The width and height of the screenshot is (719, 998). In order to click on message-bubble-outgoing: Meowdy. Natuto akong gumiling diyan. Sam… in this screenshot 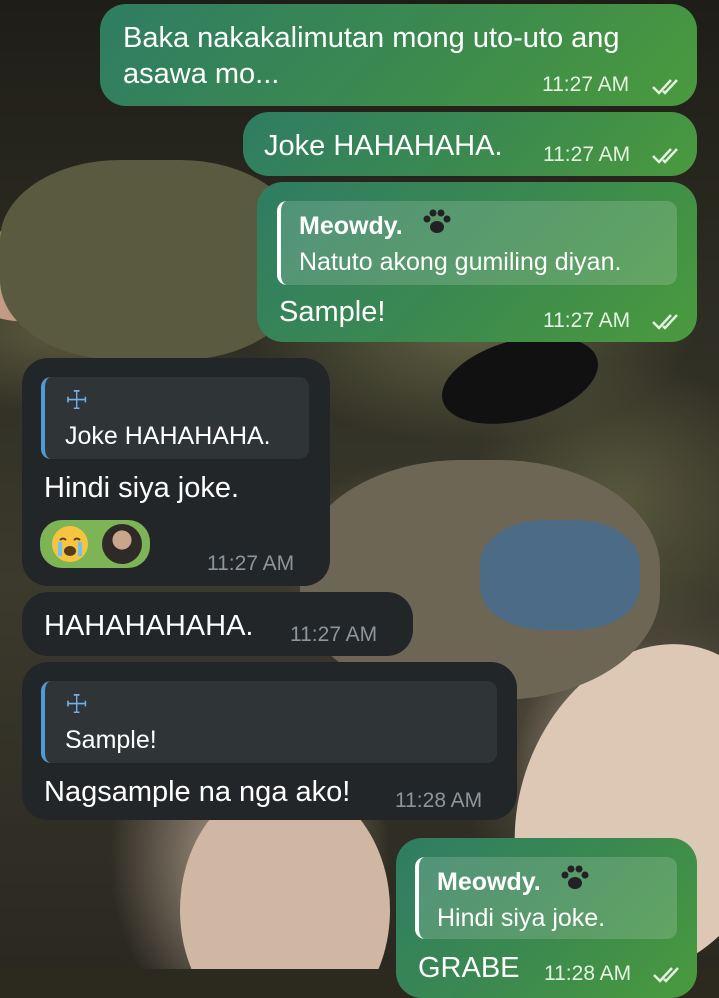, I will do `click(477, 262)`.